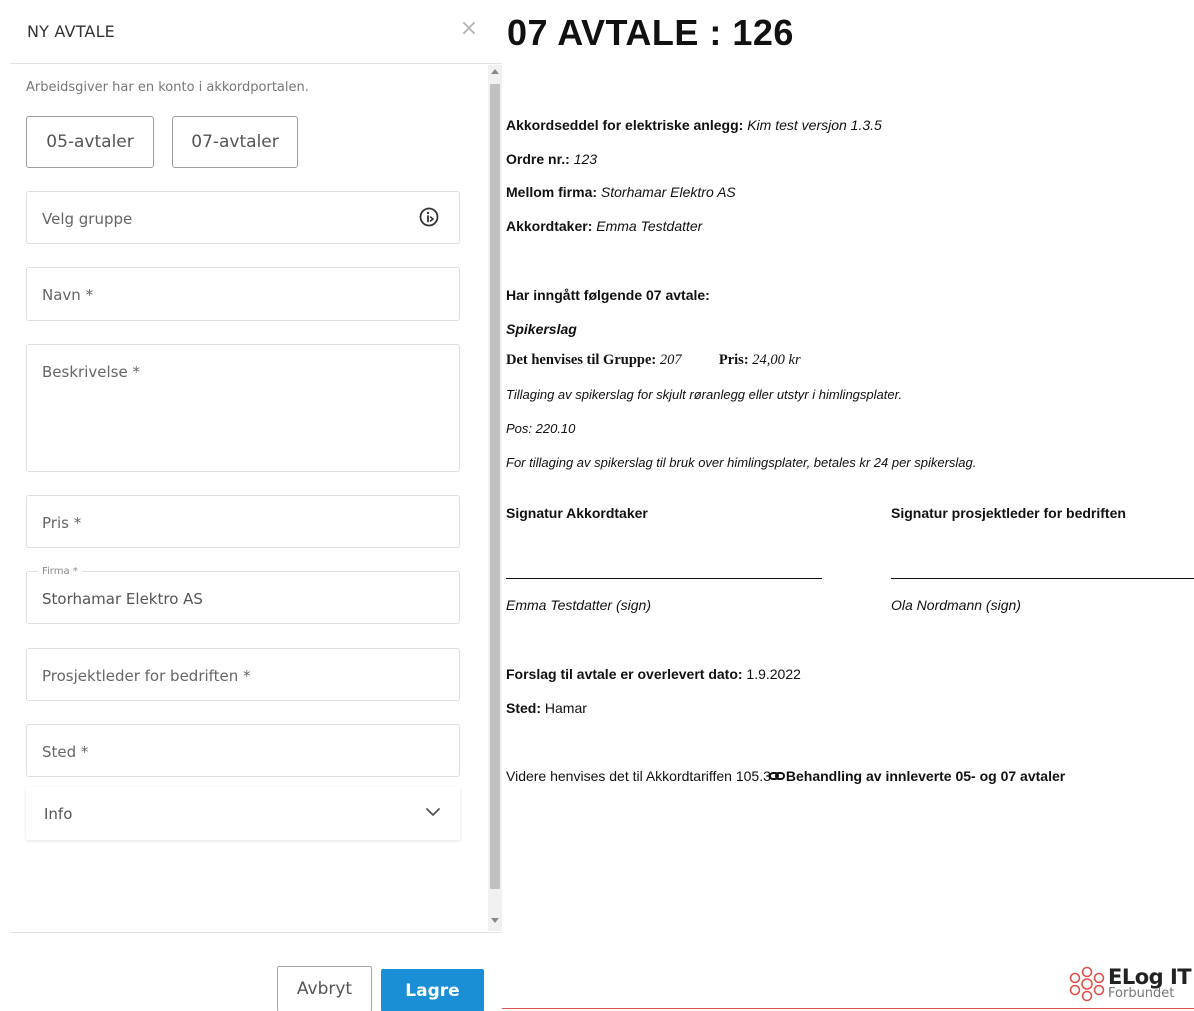  Describe the element at coordinates (664, 578) in the screenshot. I see `signature-line-contractor` at that location.